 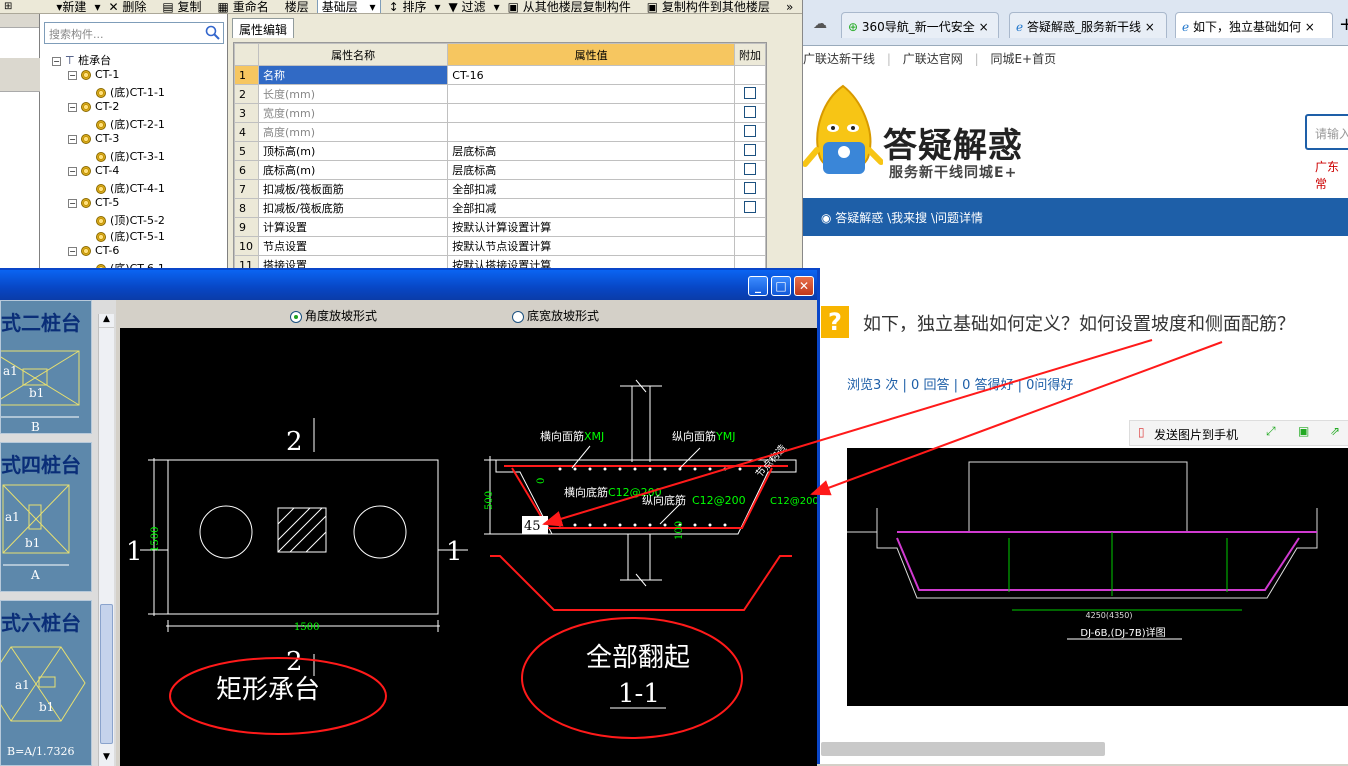 What do you see at coordinates (1141, 432) in the screenshot?
I see `phone-icon: ▯` at bounding box center [1141, 432].